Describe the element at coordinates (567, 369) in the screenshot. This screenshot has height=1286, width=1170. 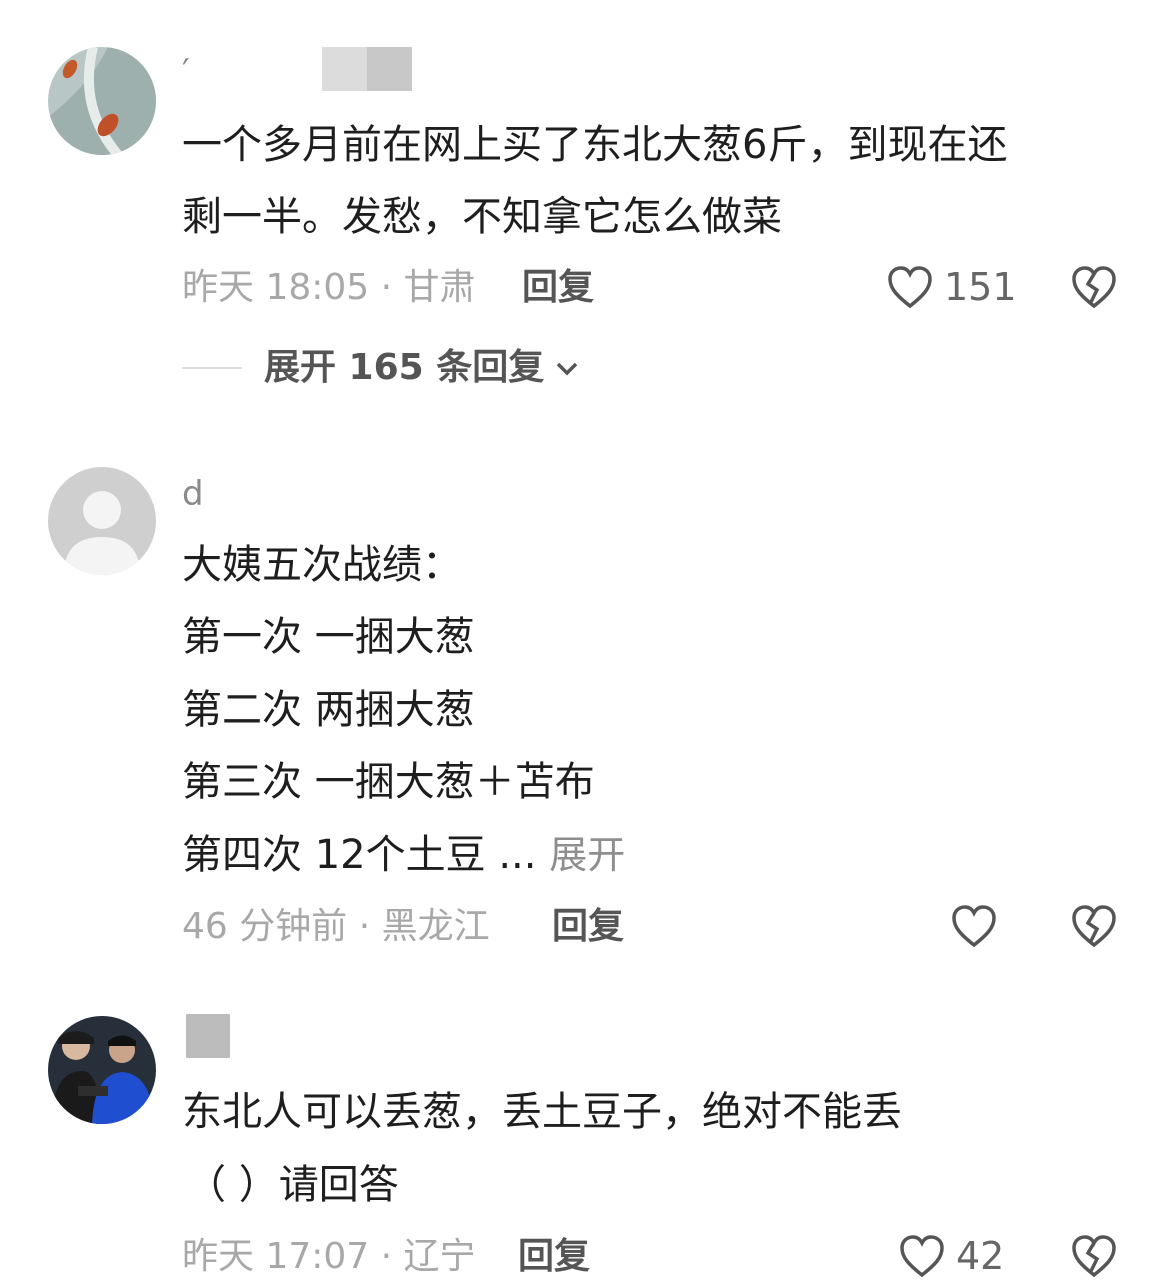
I see `chevron-down-icon` at that location.